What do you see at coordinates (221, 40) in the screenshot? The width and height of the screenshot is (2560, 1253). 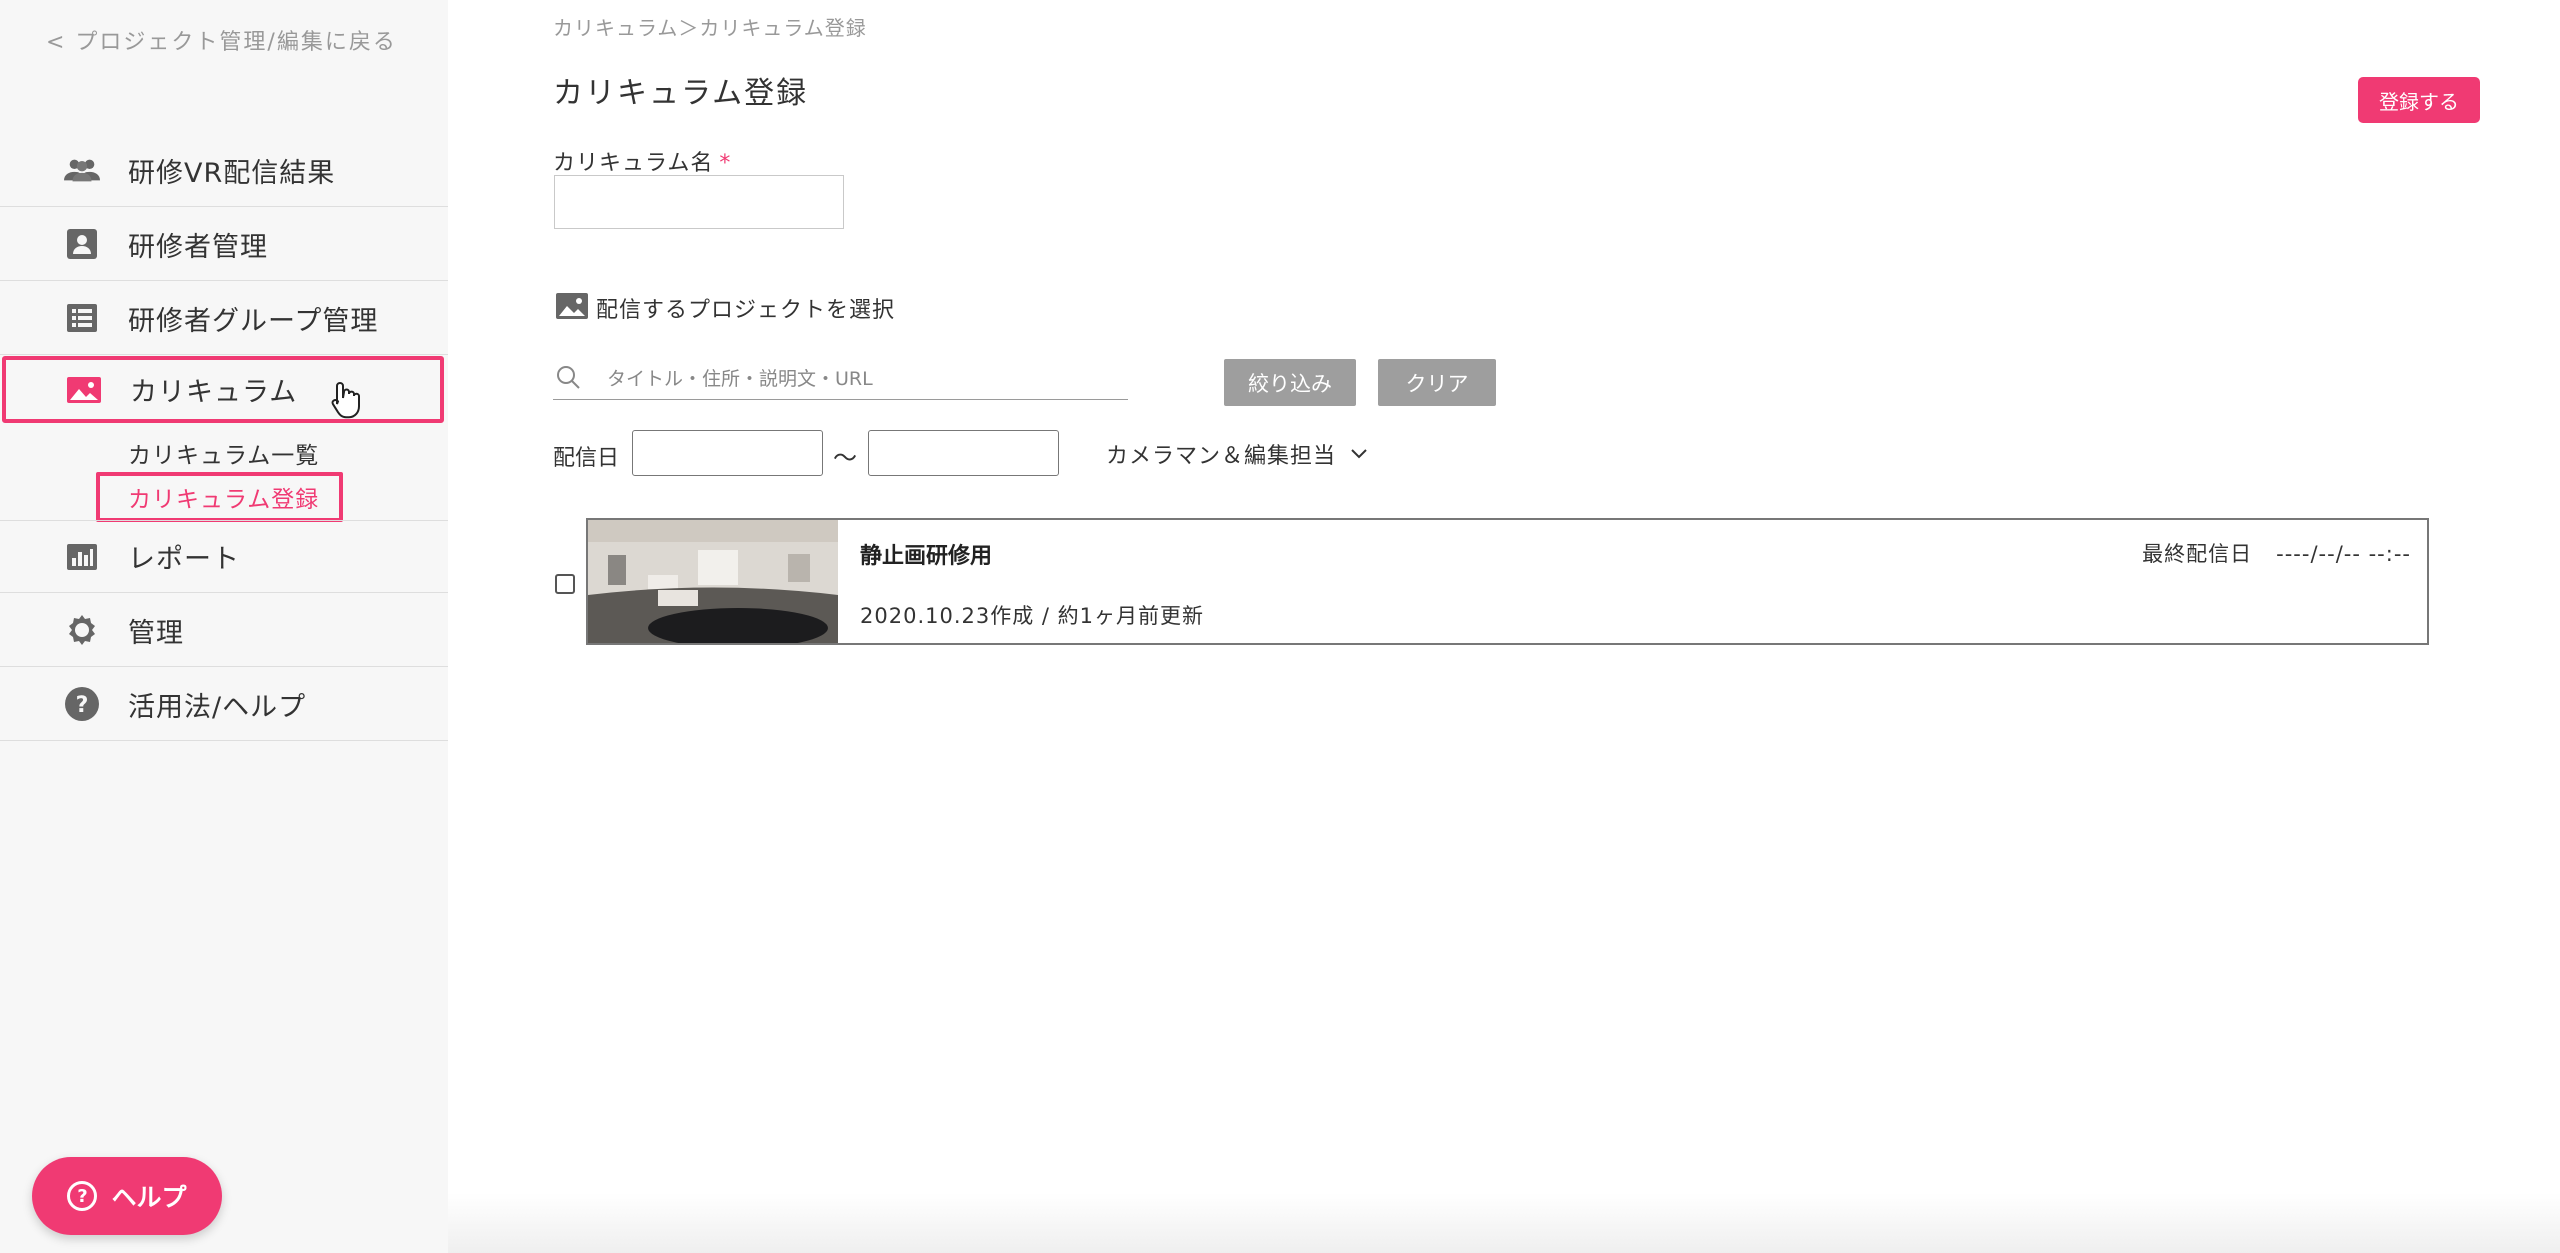 I see `back-to-project-link: < プロジェクト管理/編集に戻る` at bounding box center [221, 40].